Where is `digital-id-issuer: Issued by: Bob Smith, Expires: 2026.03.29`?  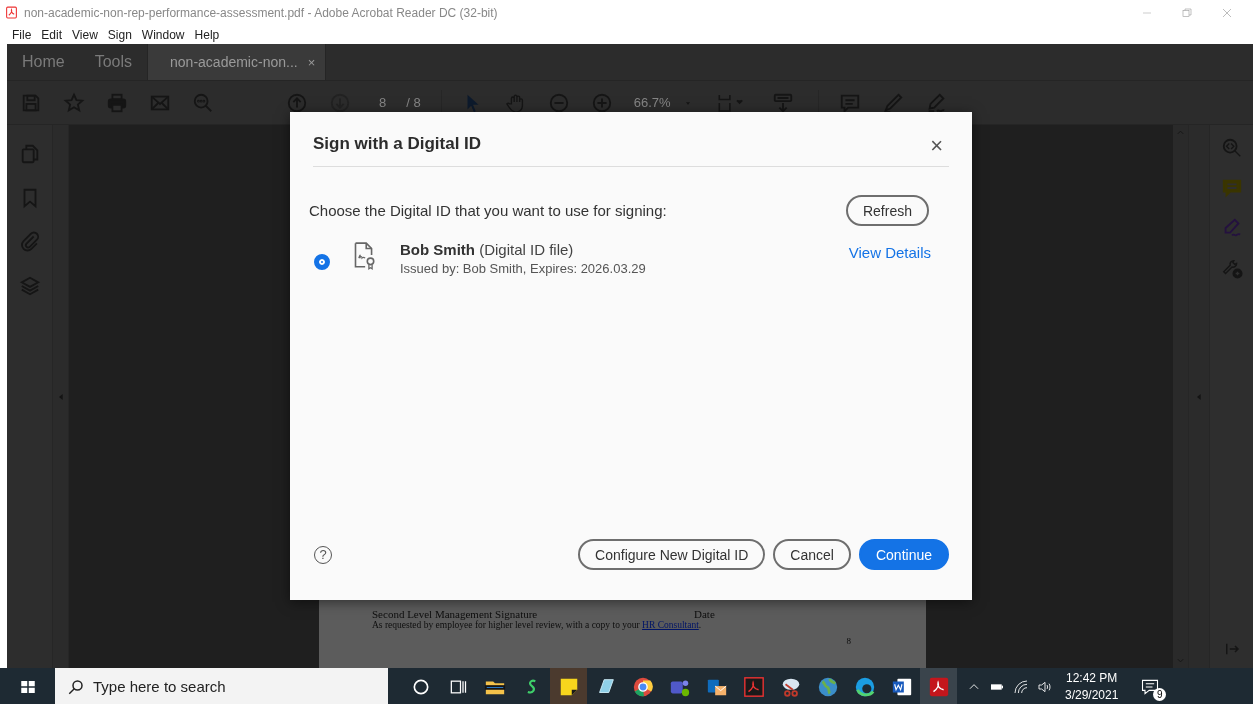 digital-id-issuer: Issued by: Bob Smith, Expires: 2026.03.29 is located at coordinates (523, 268).